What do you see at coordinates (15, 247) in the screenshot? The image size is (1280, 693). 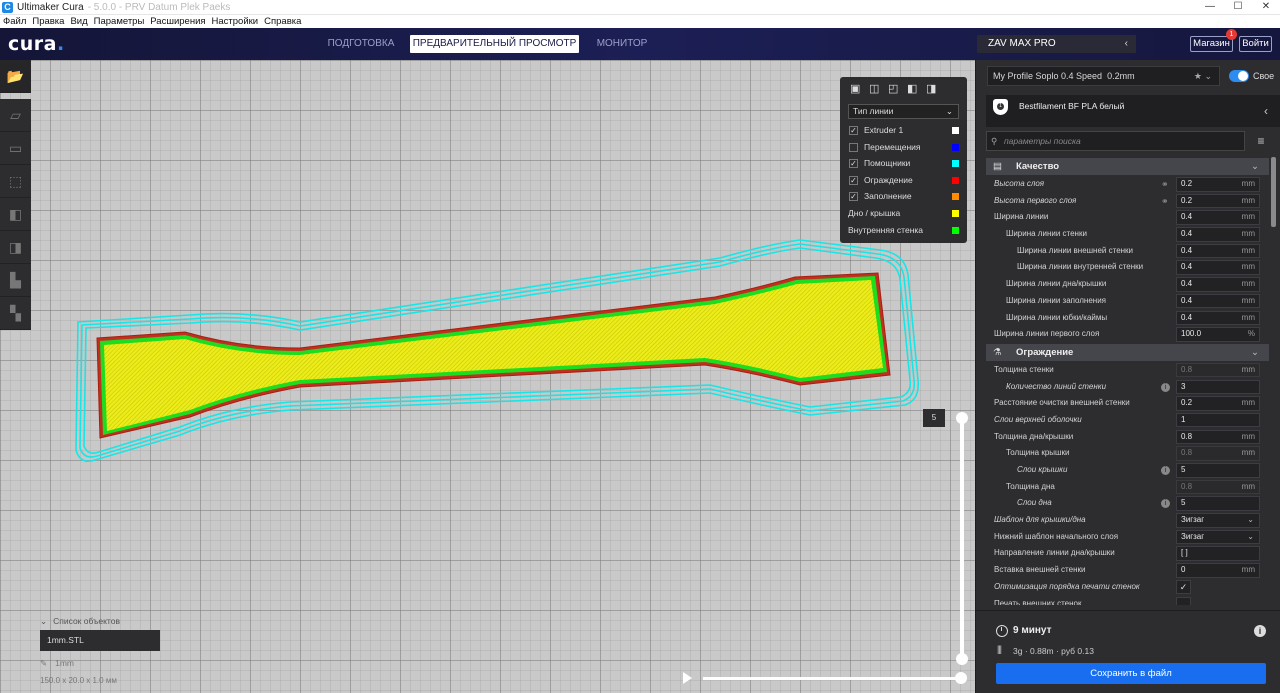 I see `view-right-icon: ◨` at bounding box center [15, 247].